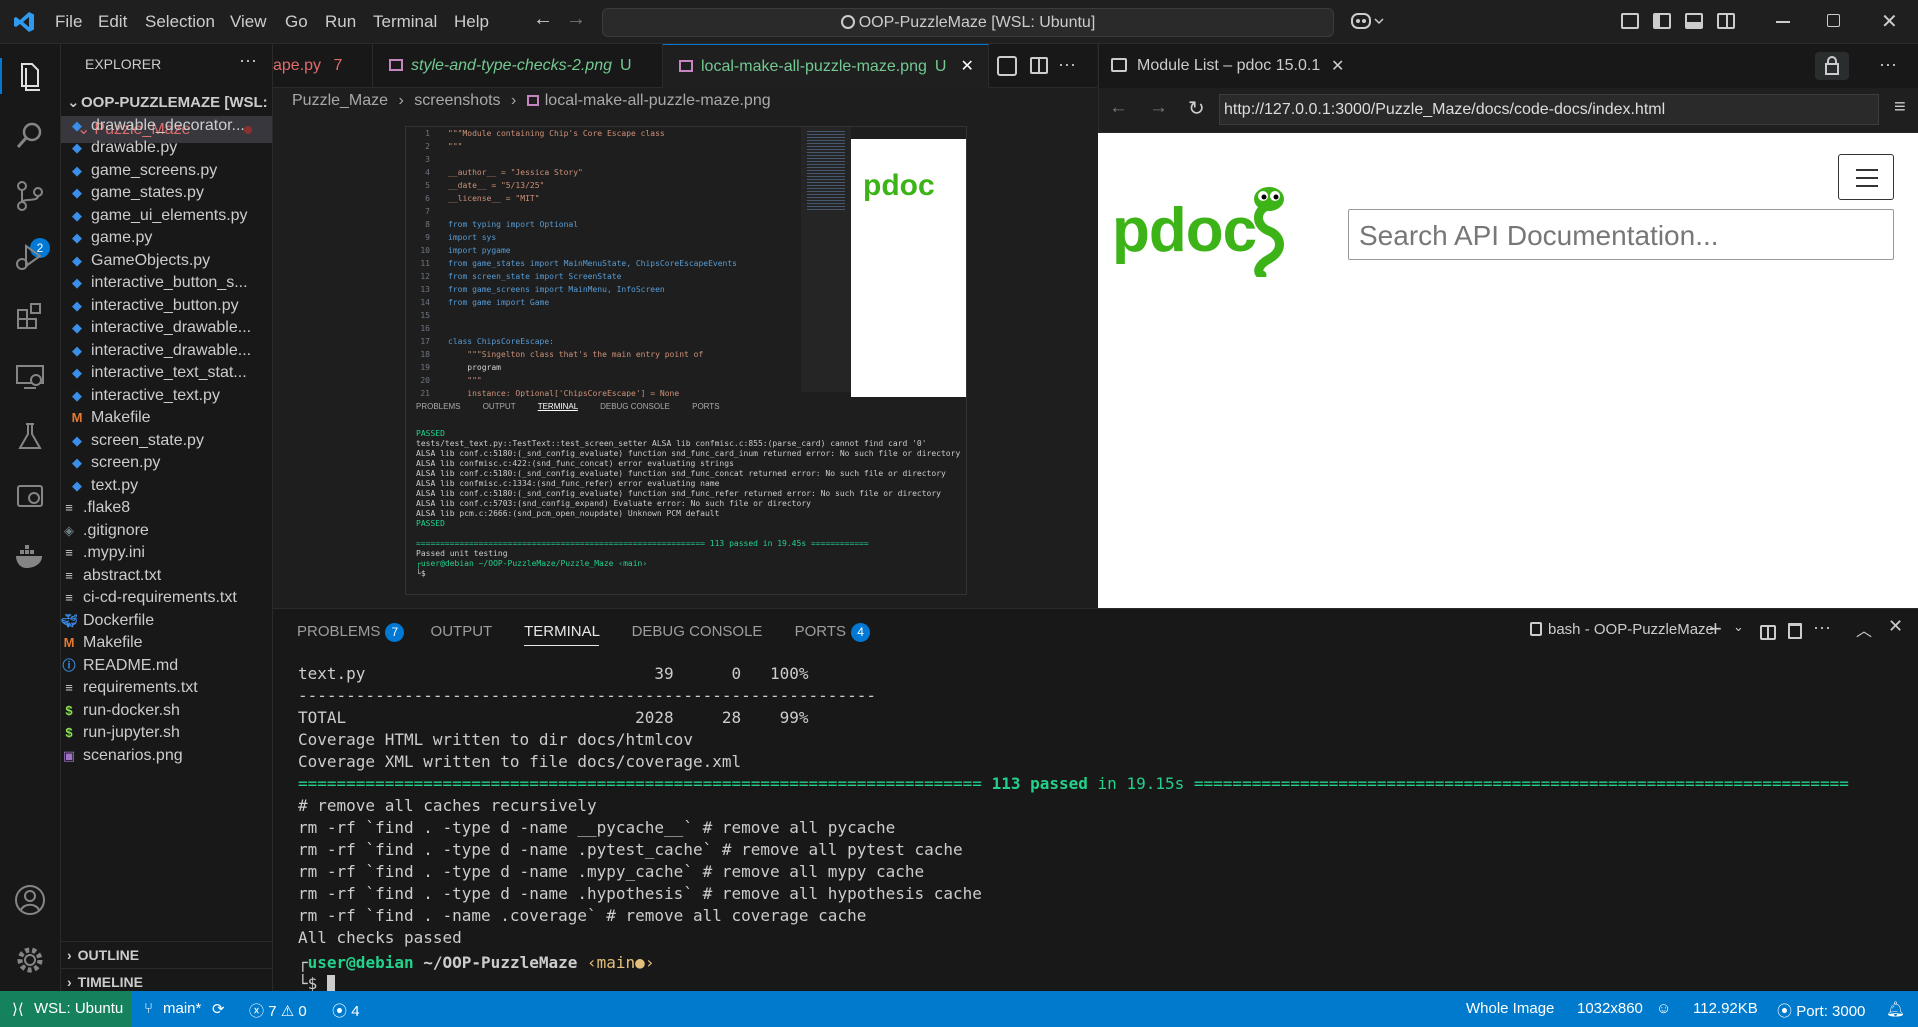  Describe the element at coordinates (1900, 107) in the screenshot. I see `browser-menu-icon: ≡` at that location.